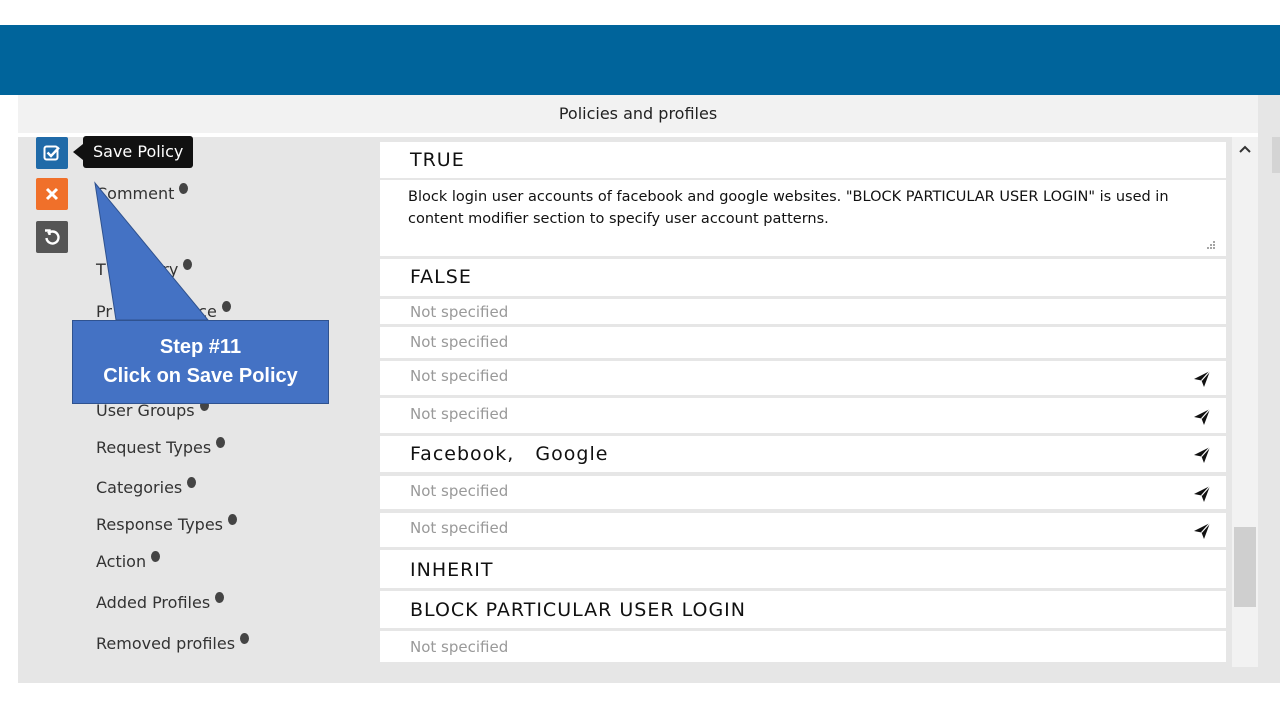 This screenshot has height=720, width=1280. Describe the element at coordinates (459, 342) in the screenshot. I see `hidden-row-value: Not specified` at that location.